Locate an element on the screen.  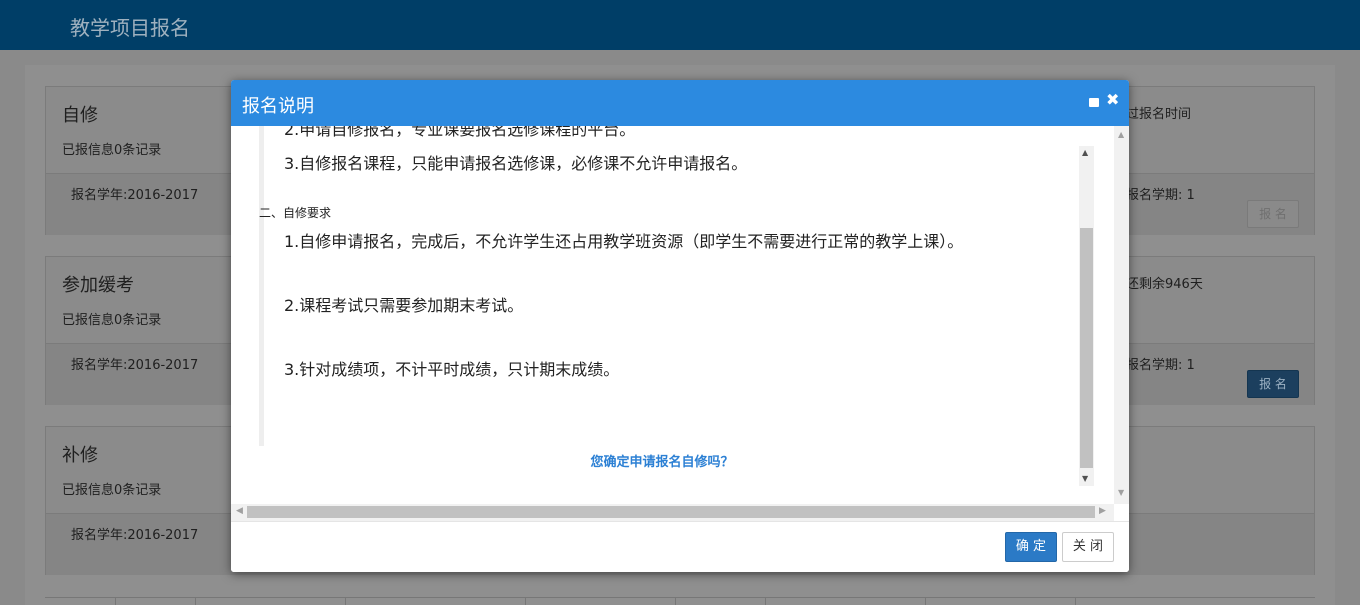
inner-vertical-scrollbar: ▲ ▼ is located at coordinates (1086, 316).